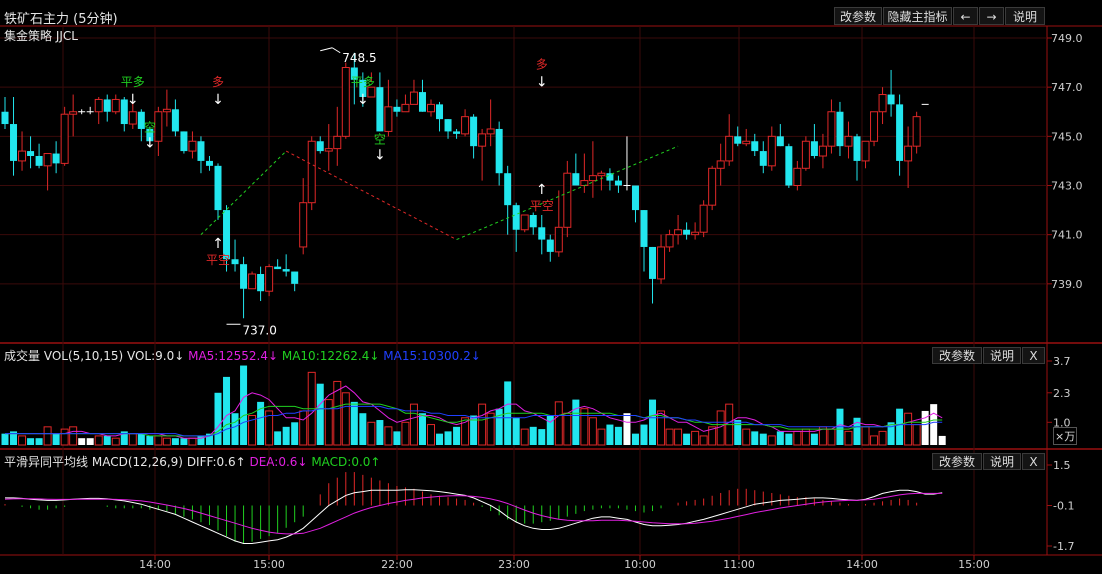 The height and width of the screenshot is (574, 1102). I want to click on macd-change-params-button: 改参数, so click(957, 461).